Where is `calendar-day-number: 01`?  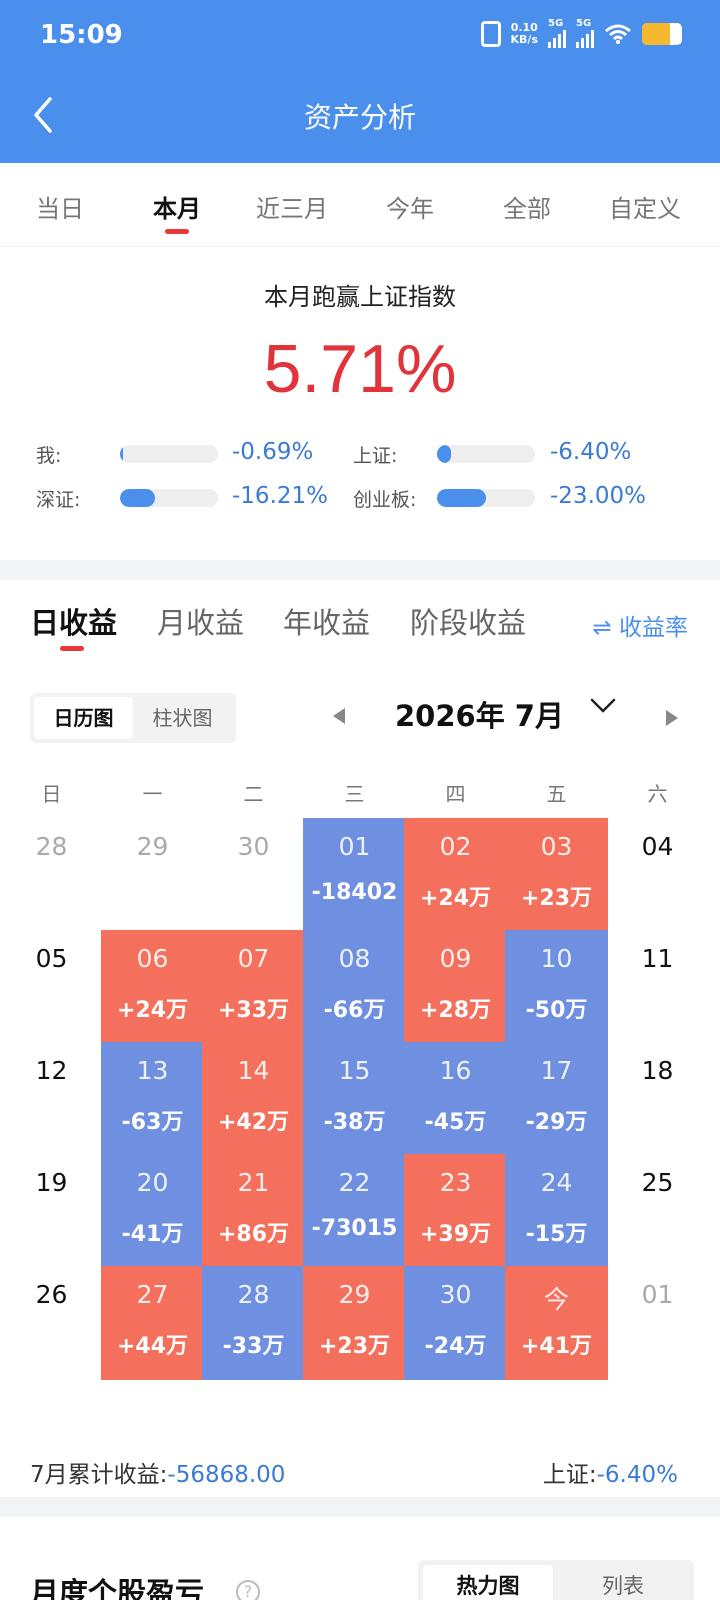
calendar-day-number: 01 is located at coordinates (354, 846).